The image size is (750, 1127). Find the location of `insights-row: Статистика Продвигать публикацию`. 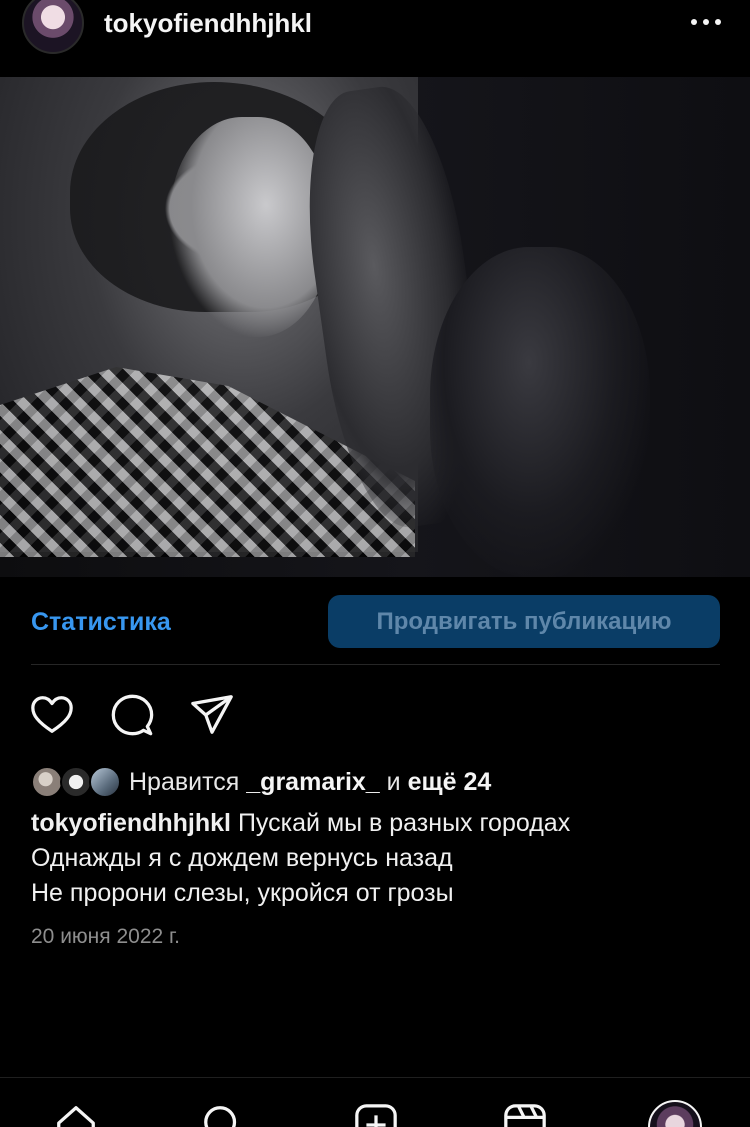

insights-row: Статистика Продвигать публикацию is located at coordinates (375, 623).